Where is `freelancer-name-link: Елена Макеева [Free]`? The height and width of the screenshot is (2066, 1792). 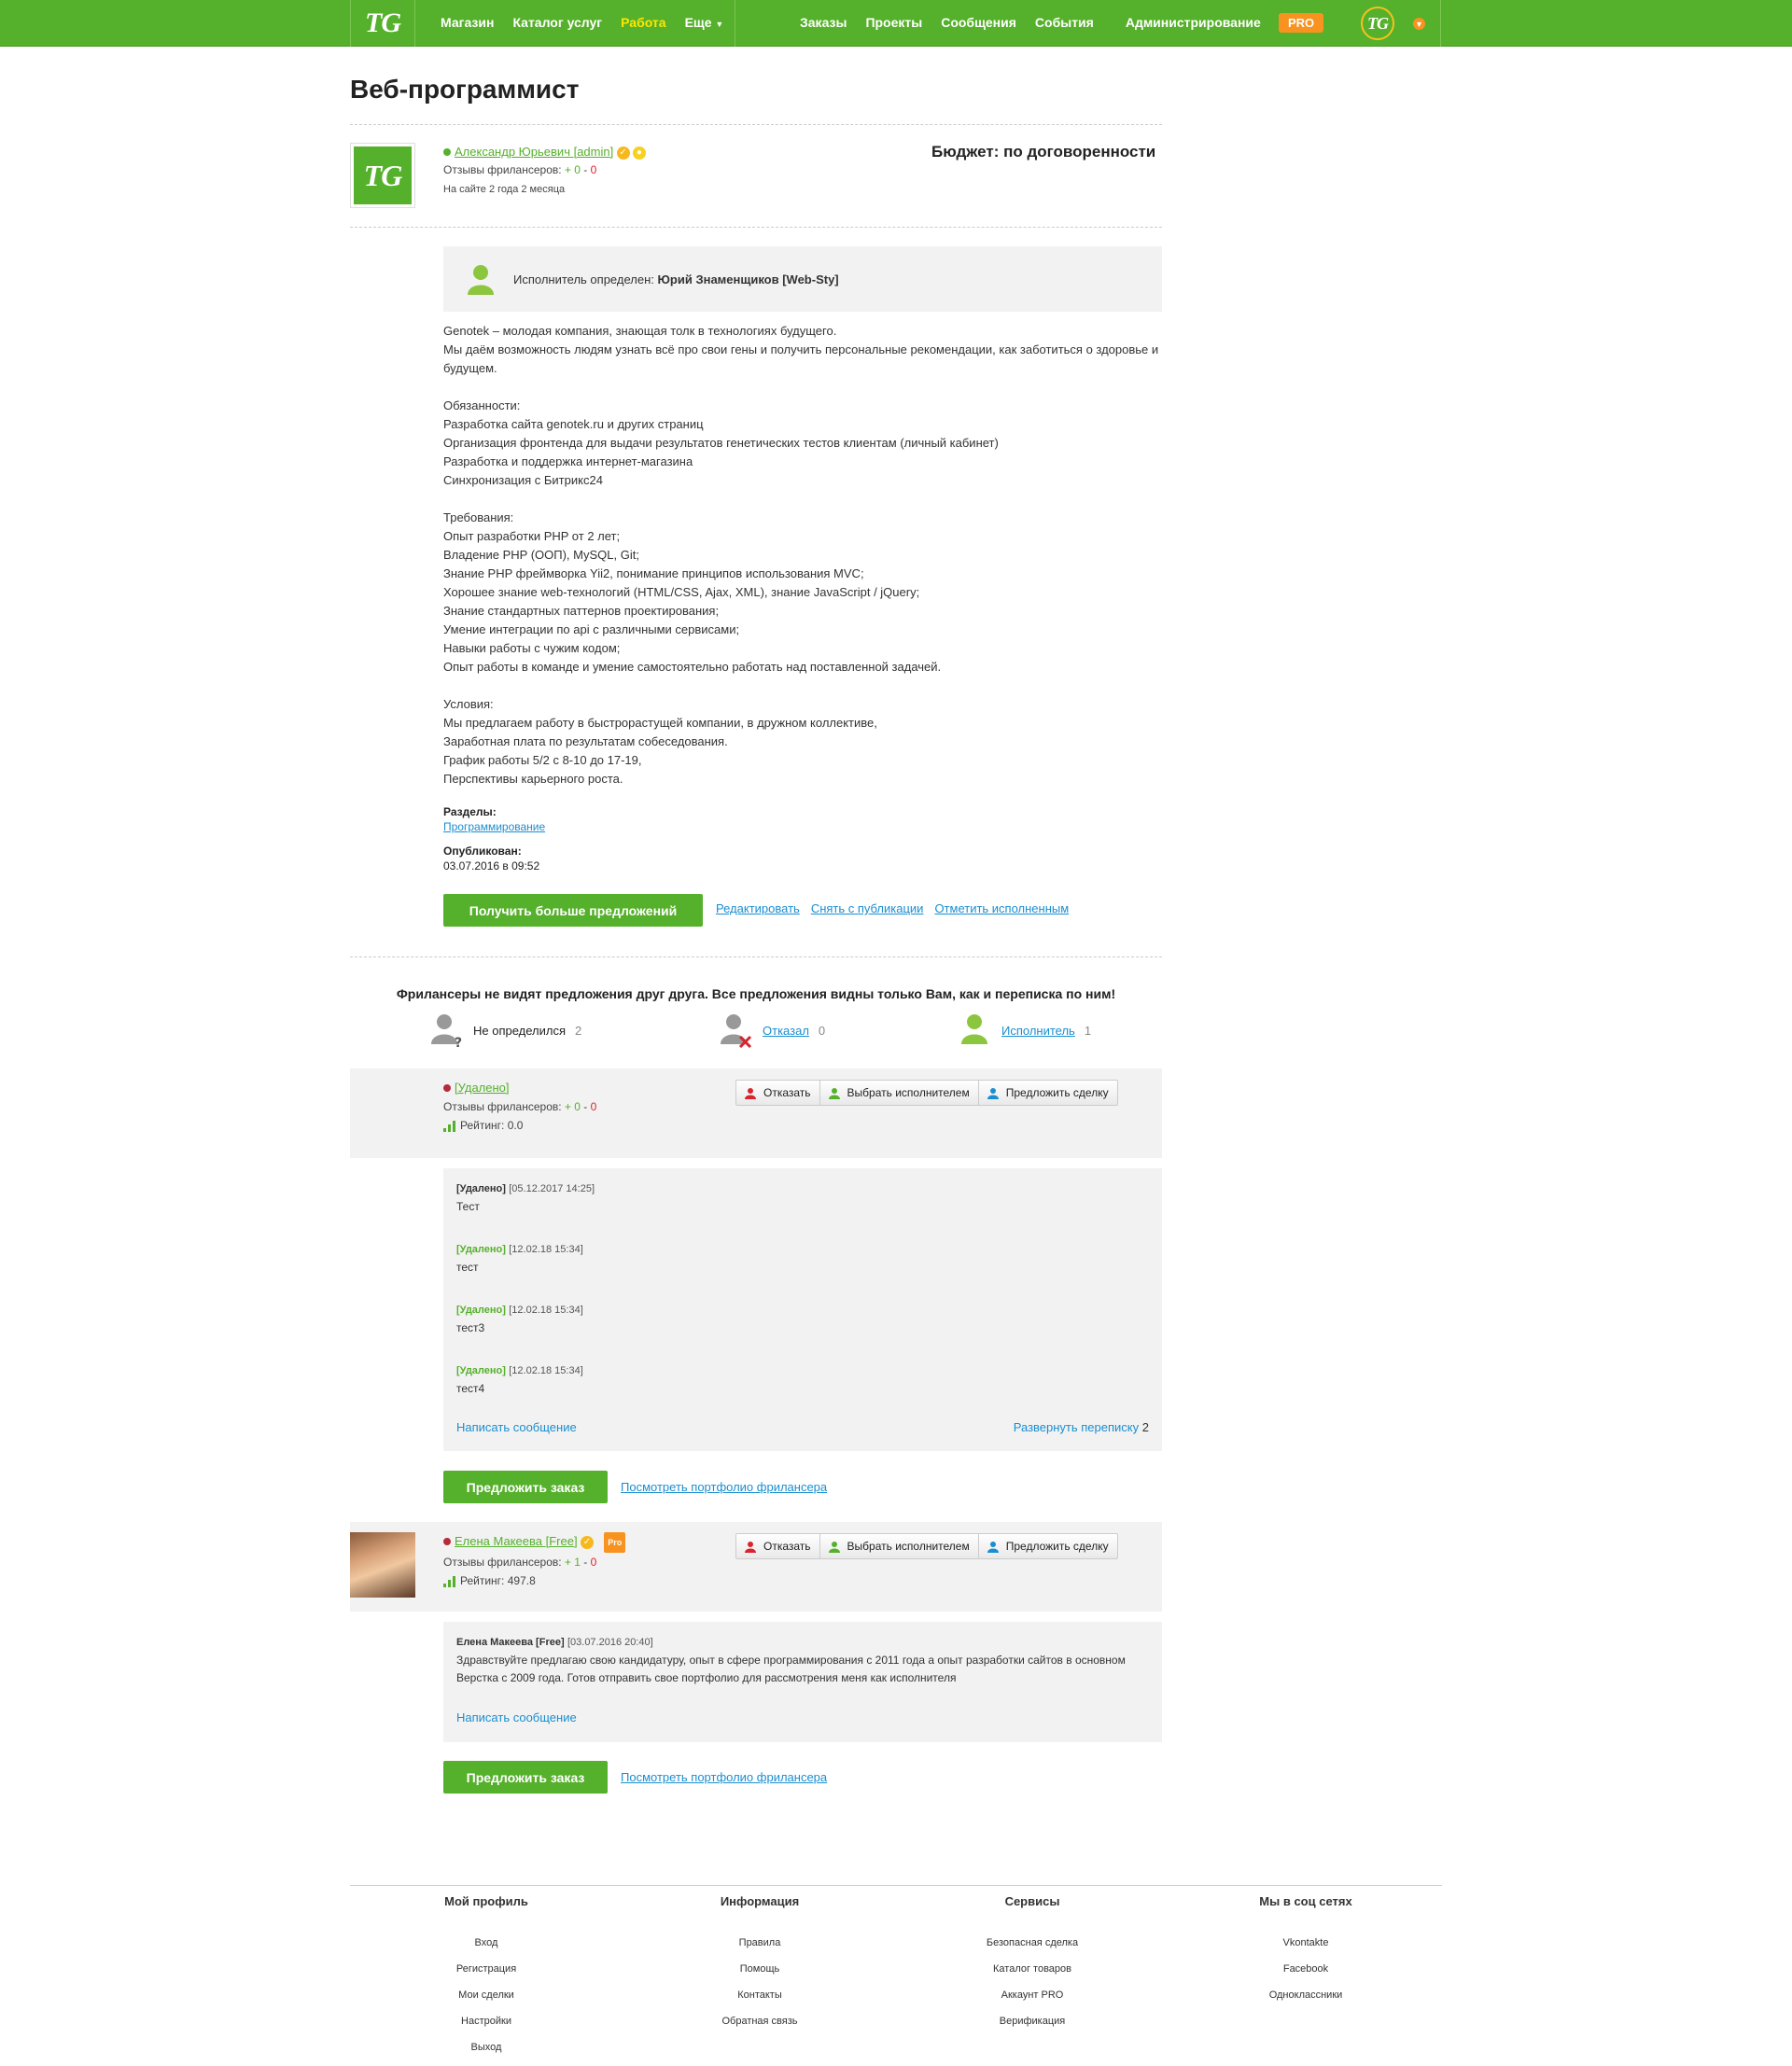
freelancer-name-link: Елена Макеева [Free] is located at coordinates (516, 1541).